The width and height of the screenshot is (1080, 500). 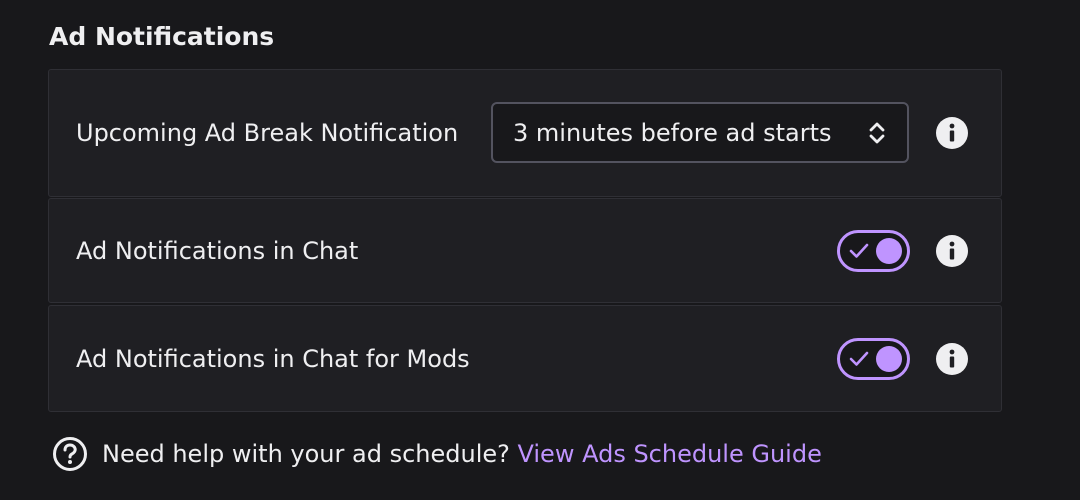 I want to click on upcoming-ad-break-label: Upcoming Ad Break Notification, so click(x=267, y=133).